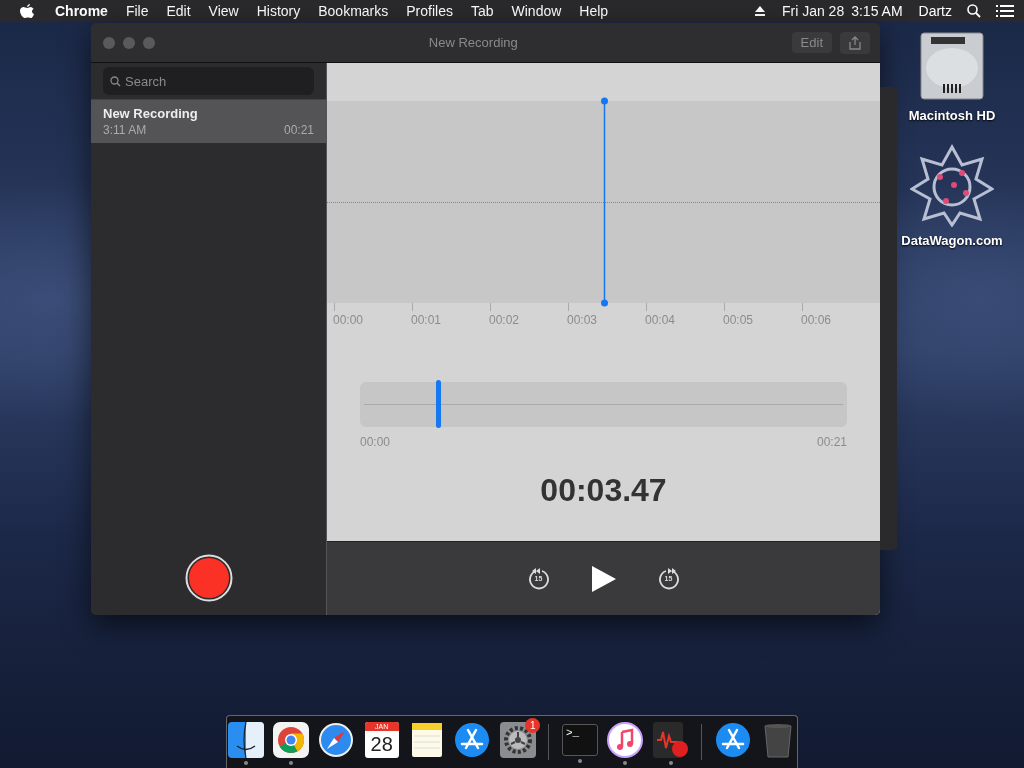 This screenshot has width=1024, height=768. What do you see at coordinates (375, 442) in the screenshot?
I see `scrubber-start-time: 00:00` at bounding box center [375, 442].